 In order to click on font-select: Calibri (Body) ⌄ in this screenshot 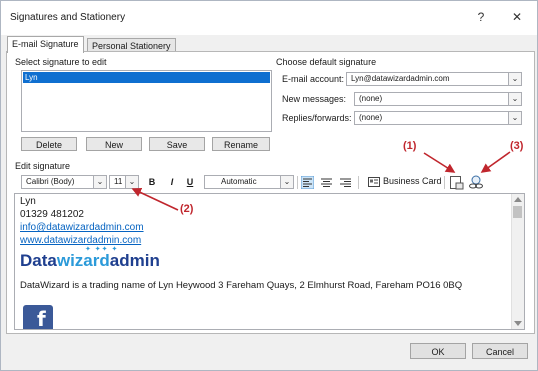, I will do `click(64, 182)`.